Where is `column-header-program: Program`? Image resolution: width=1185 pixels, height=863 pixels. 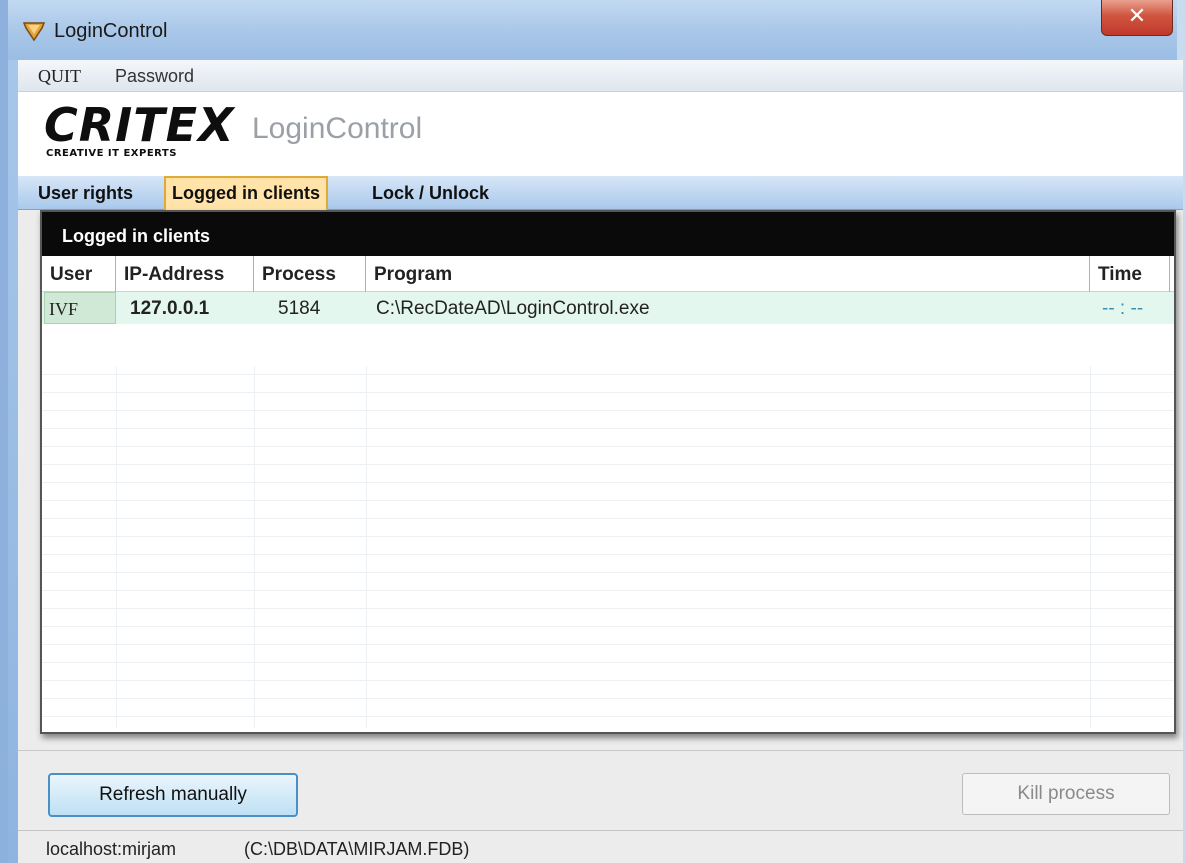
column-header-program: Program is located at coordinates (728, 274).